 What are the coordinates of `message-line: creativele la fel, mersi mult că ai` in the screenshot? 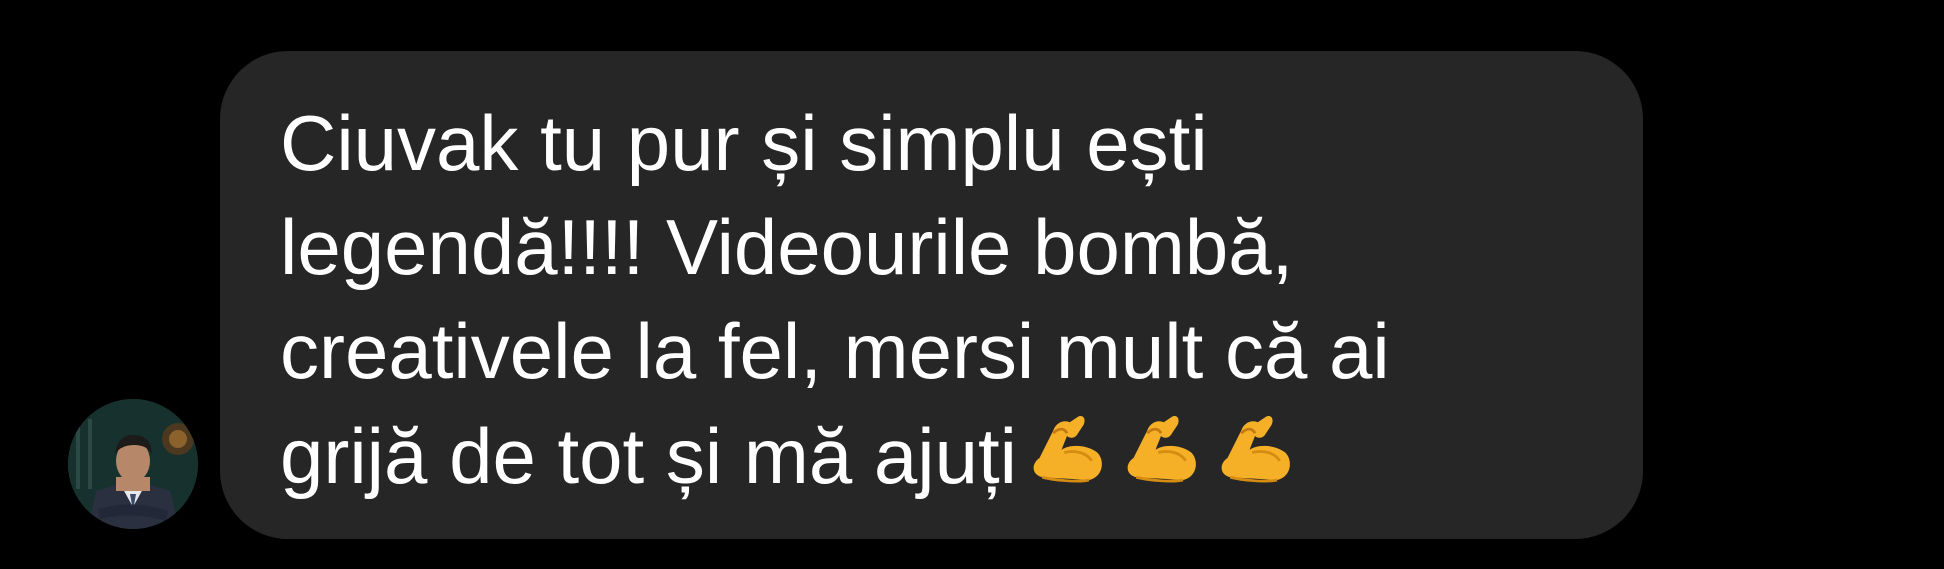 It's located at (835, 351).